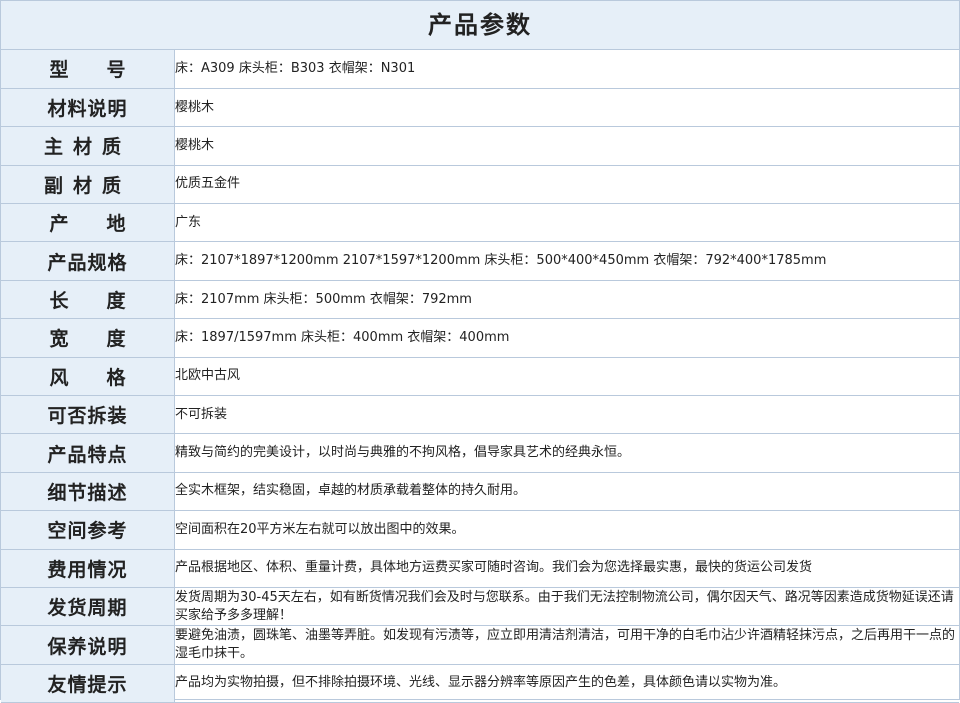  Describe the element at coordinates (88, 607) in the screenshot. I see `row-label-shipping: 发货周期` at that location.